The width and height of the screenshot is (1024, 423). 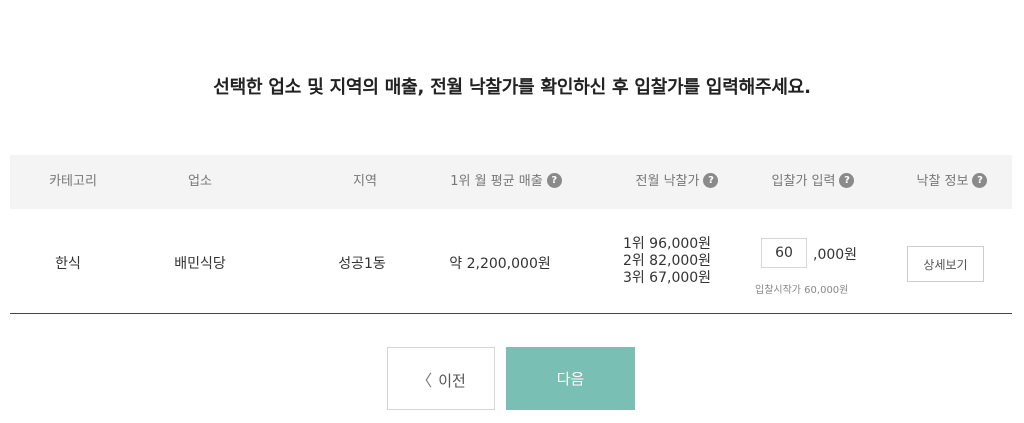 I want to click on header-bid-input: 입찰가 입력?, so click(x=813, y=182).